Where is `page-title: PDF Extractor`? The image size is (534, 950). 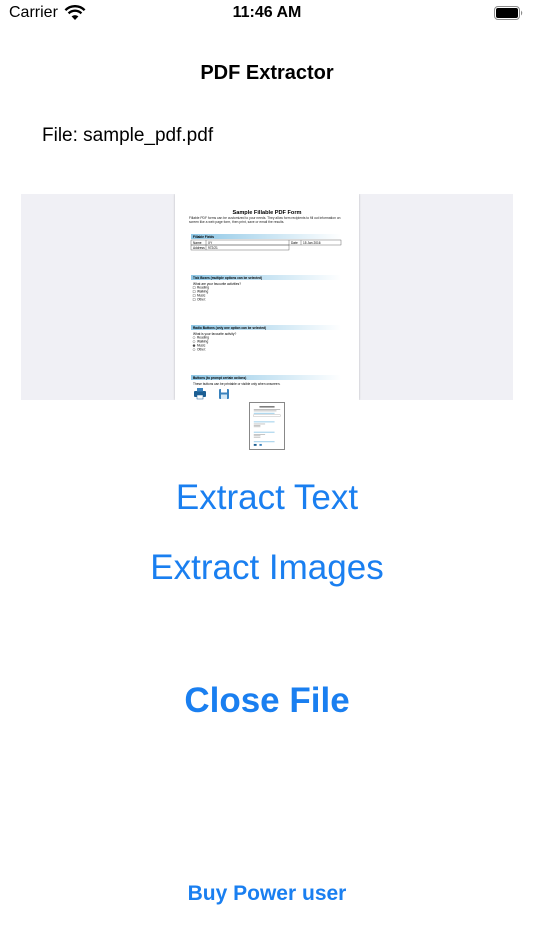 page-title: PDF Extractor is located at coordinates (267, 73).